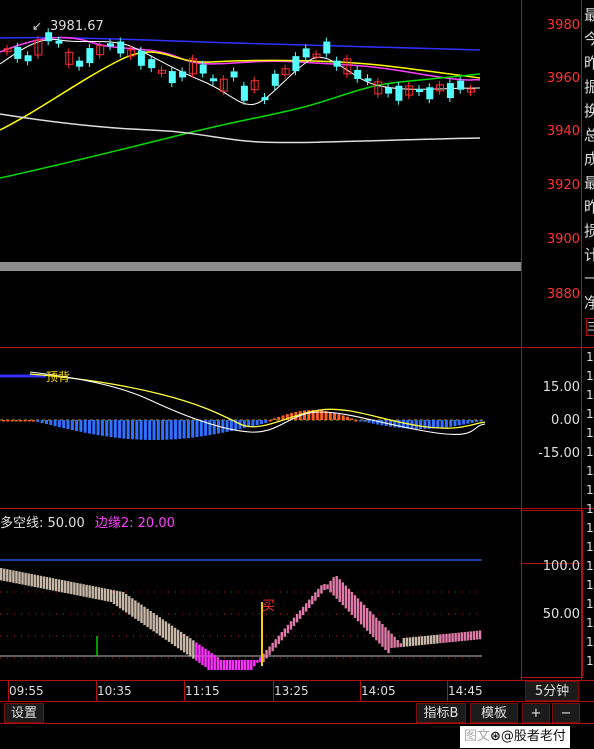 The width and height of the screenshot is (594, 749). Describe the element at coordinates (58, 377) in the screenshot. I see `divergence-tag: 顶背` at that location.